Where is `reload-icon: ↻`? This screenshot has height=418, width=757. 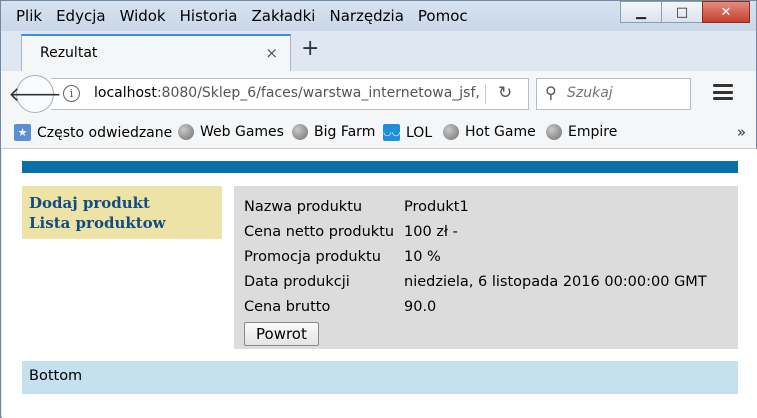 reload-icon: ↻ is located at coordinates (505, 93).